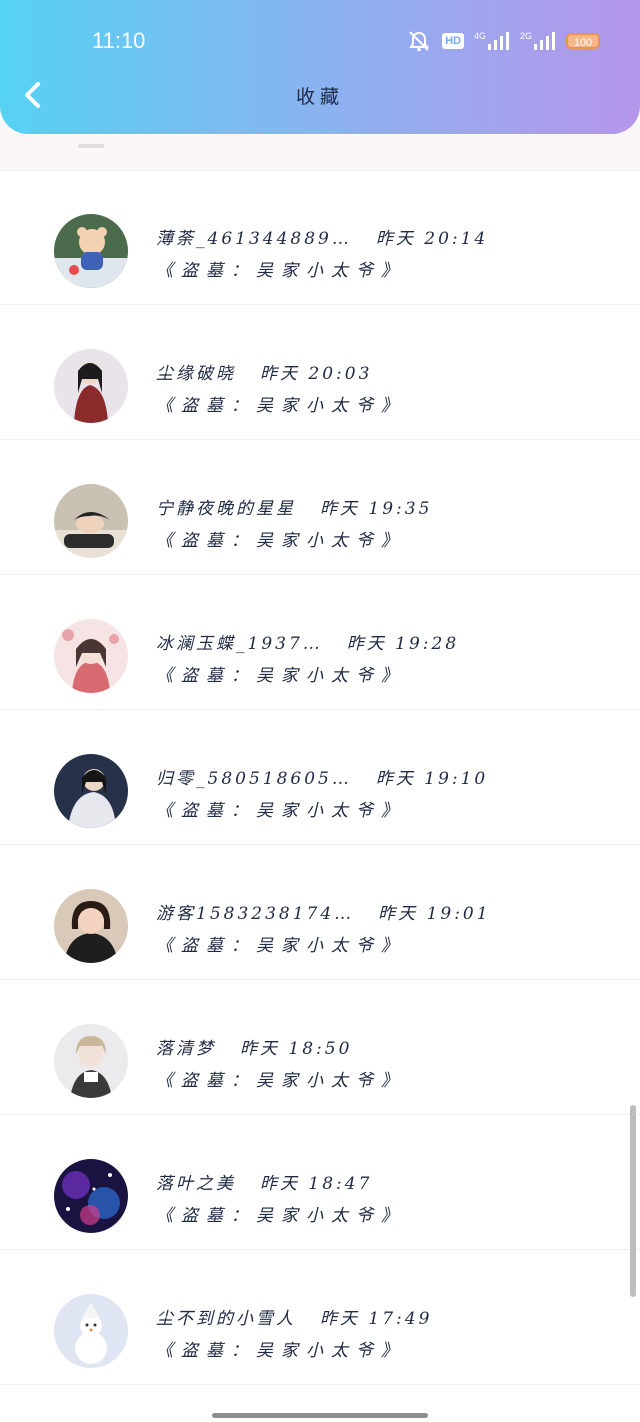 This screenshot has width=640, height=1422. Describe the element at coordinates (316, 1184) in the screenshot. I see `timestamp: 昨天 18:47` at that location.